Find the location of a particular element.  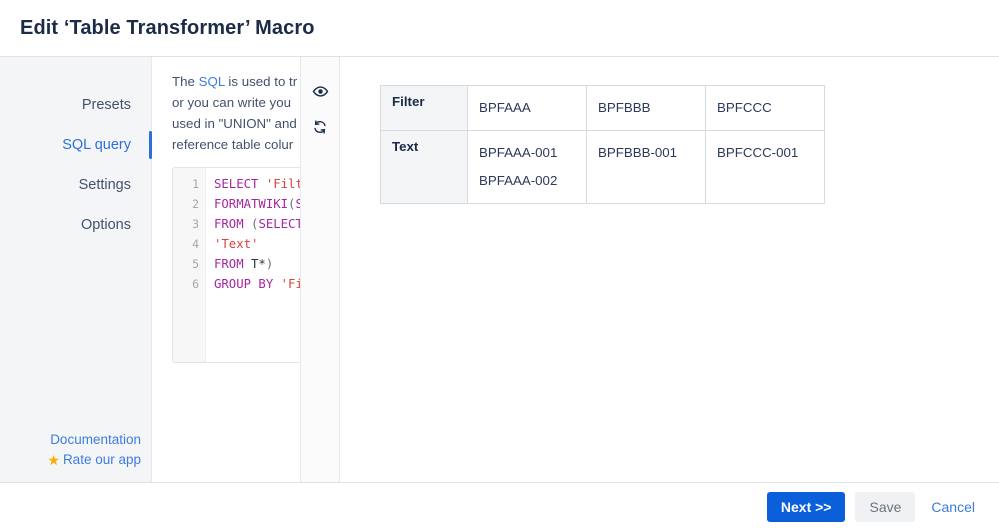

row-header-text: Text is located at coordinates (424, 167).